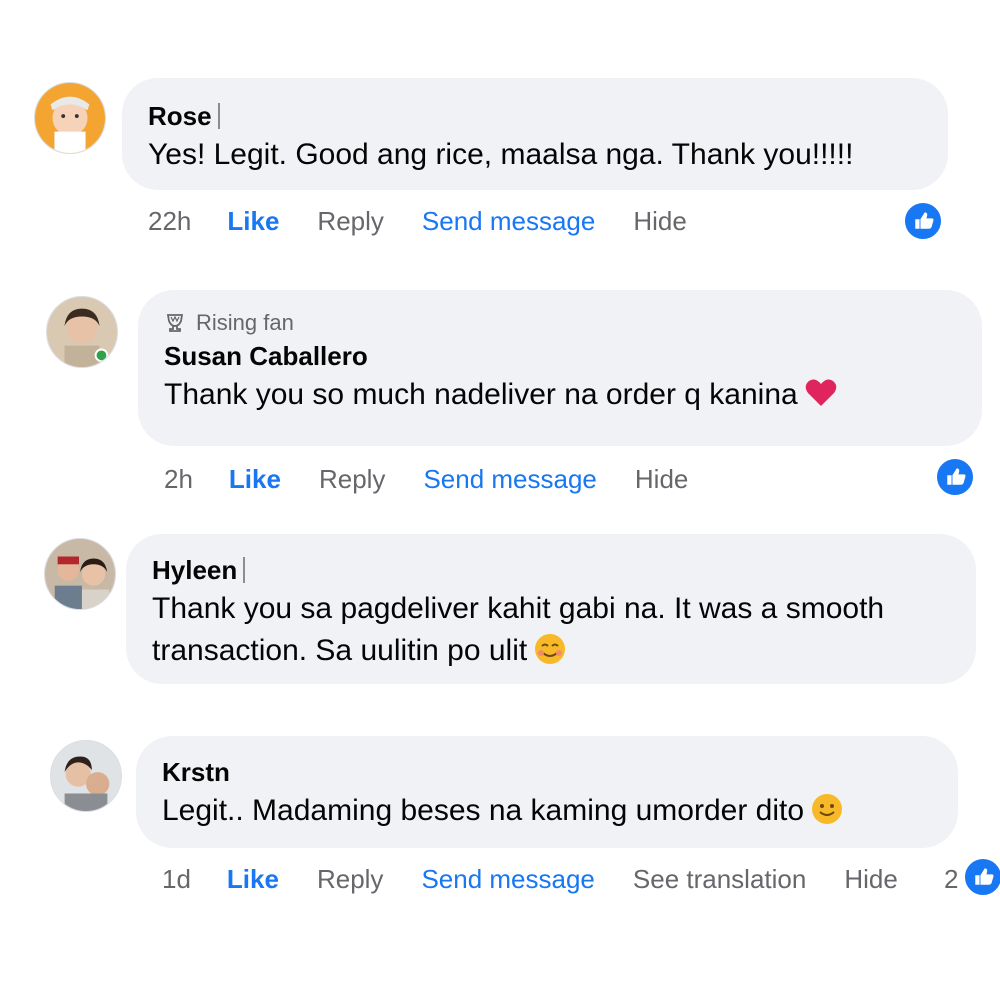  Describe the element at coordinates (827, 809) in the screenshot. I see `smile-icon` at that location.